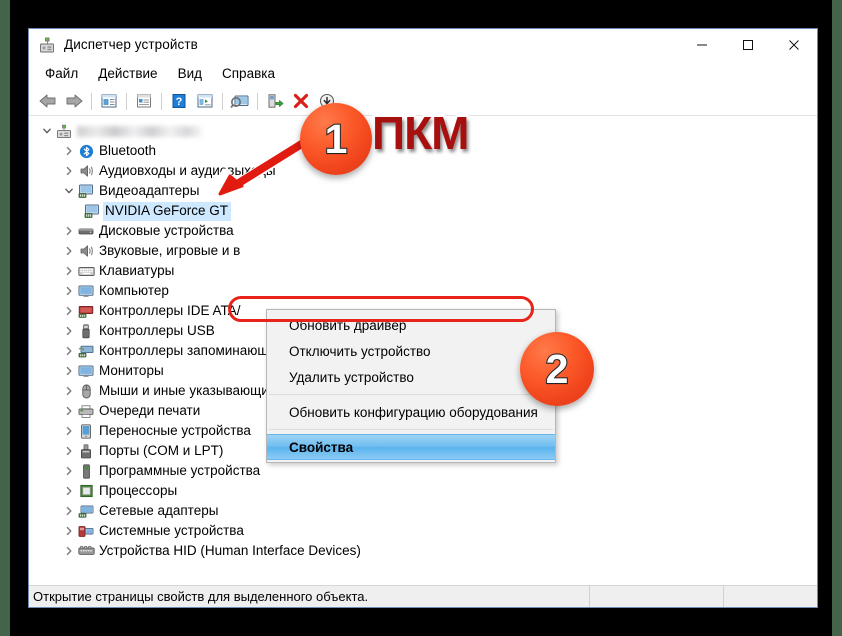 The image size is (842, 636). Describe the element at coordinates (423, 531) in the screenshot. I see `tree-item-system-devices: Системные устройства` at that location.